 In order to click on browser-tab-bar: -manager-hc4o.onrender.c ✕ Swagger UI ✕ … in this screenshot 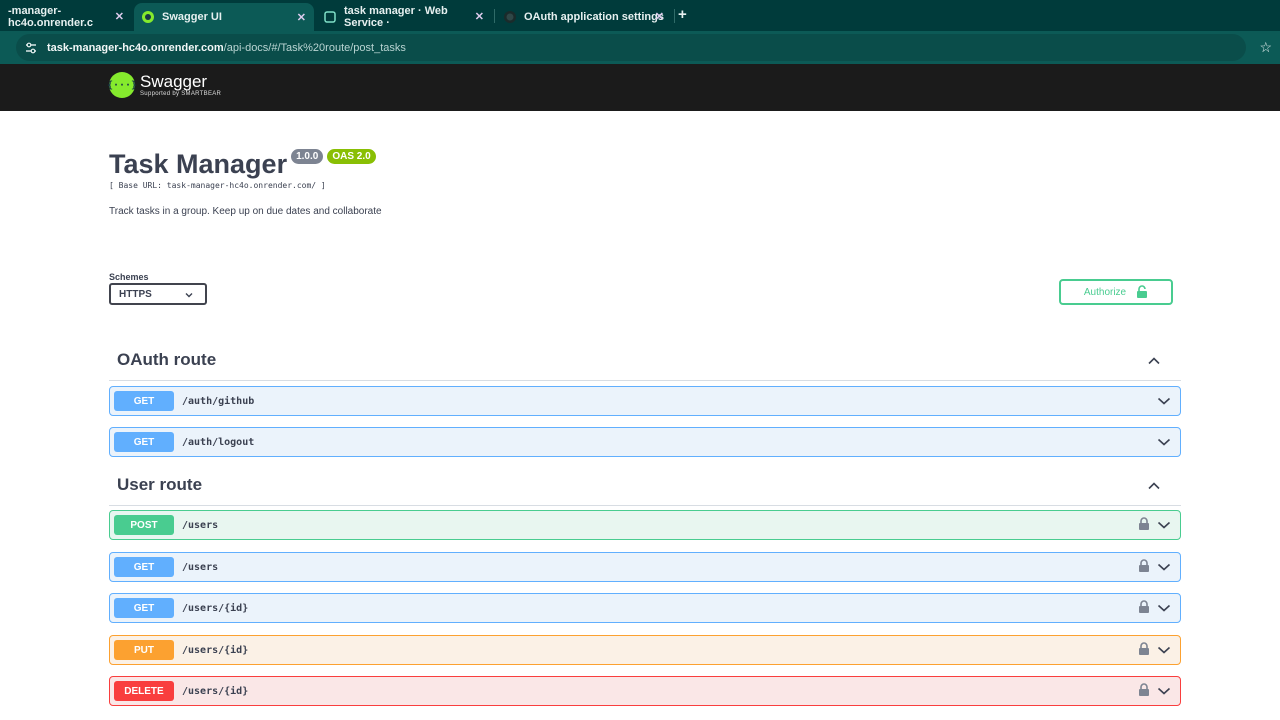, I will do `click(640, 15)`.